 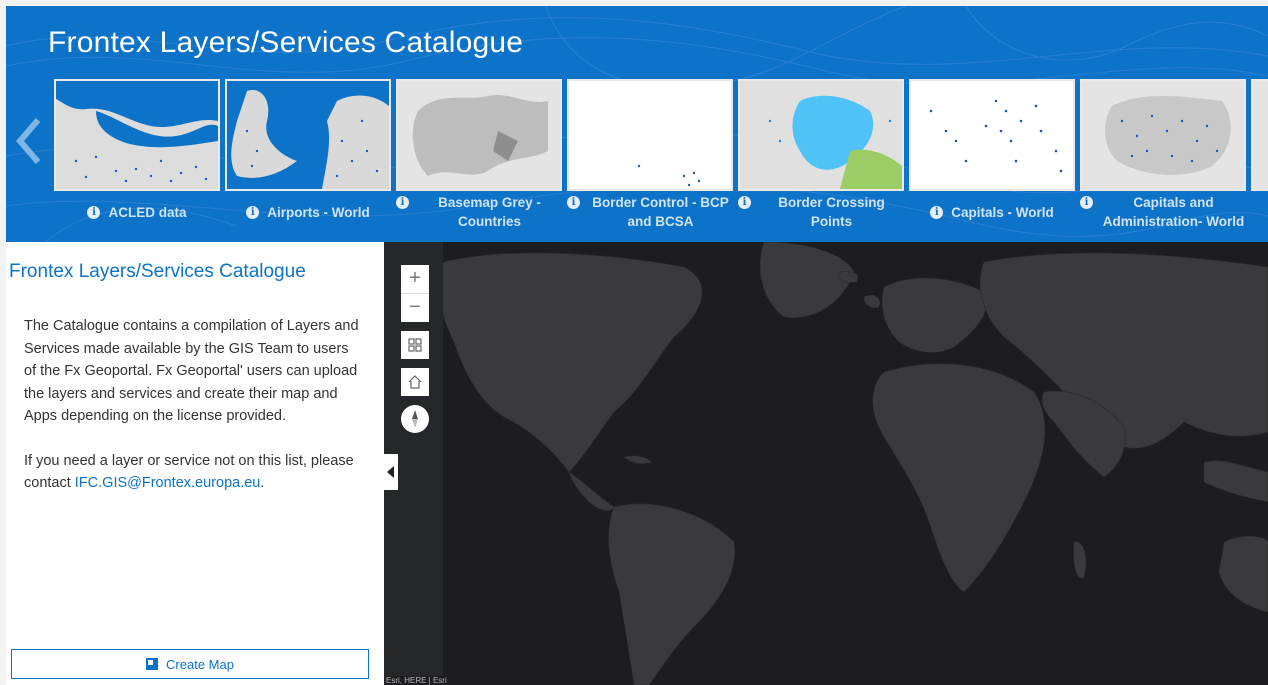 What do you see at coordinates (479, 215) in the screenshot?
I see `carousel-item-label: i Basemap Grey - Countries` at bounding box center [479, 215].